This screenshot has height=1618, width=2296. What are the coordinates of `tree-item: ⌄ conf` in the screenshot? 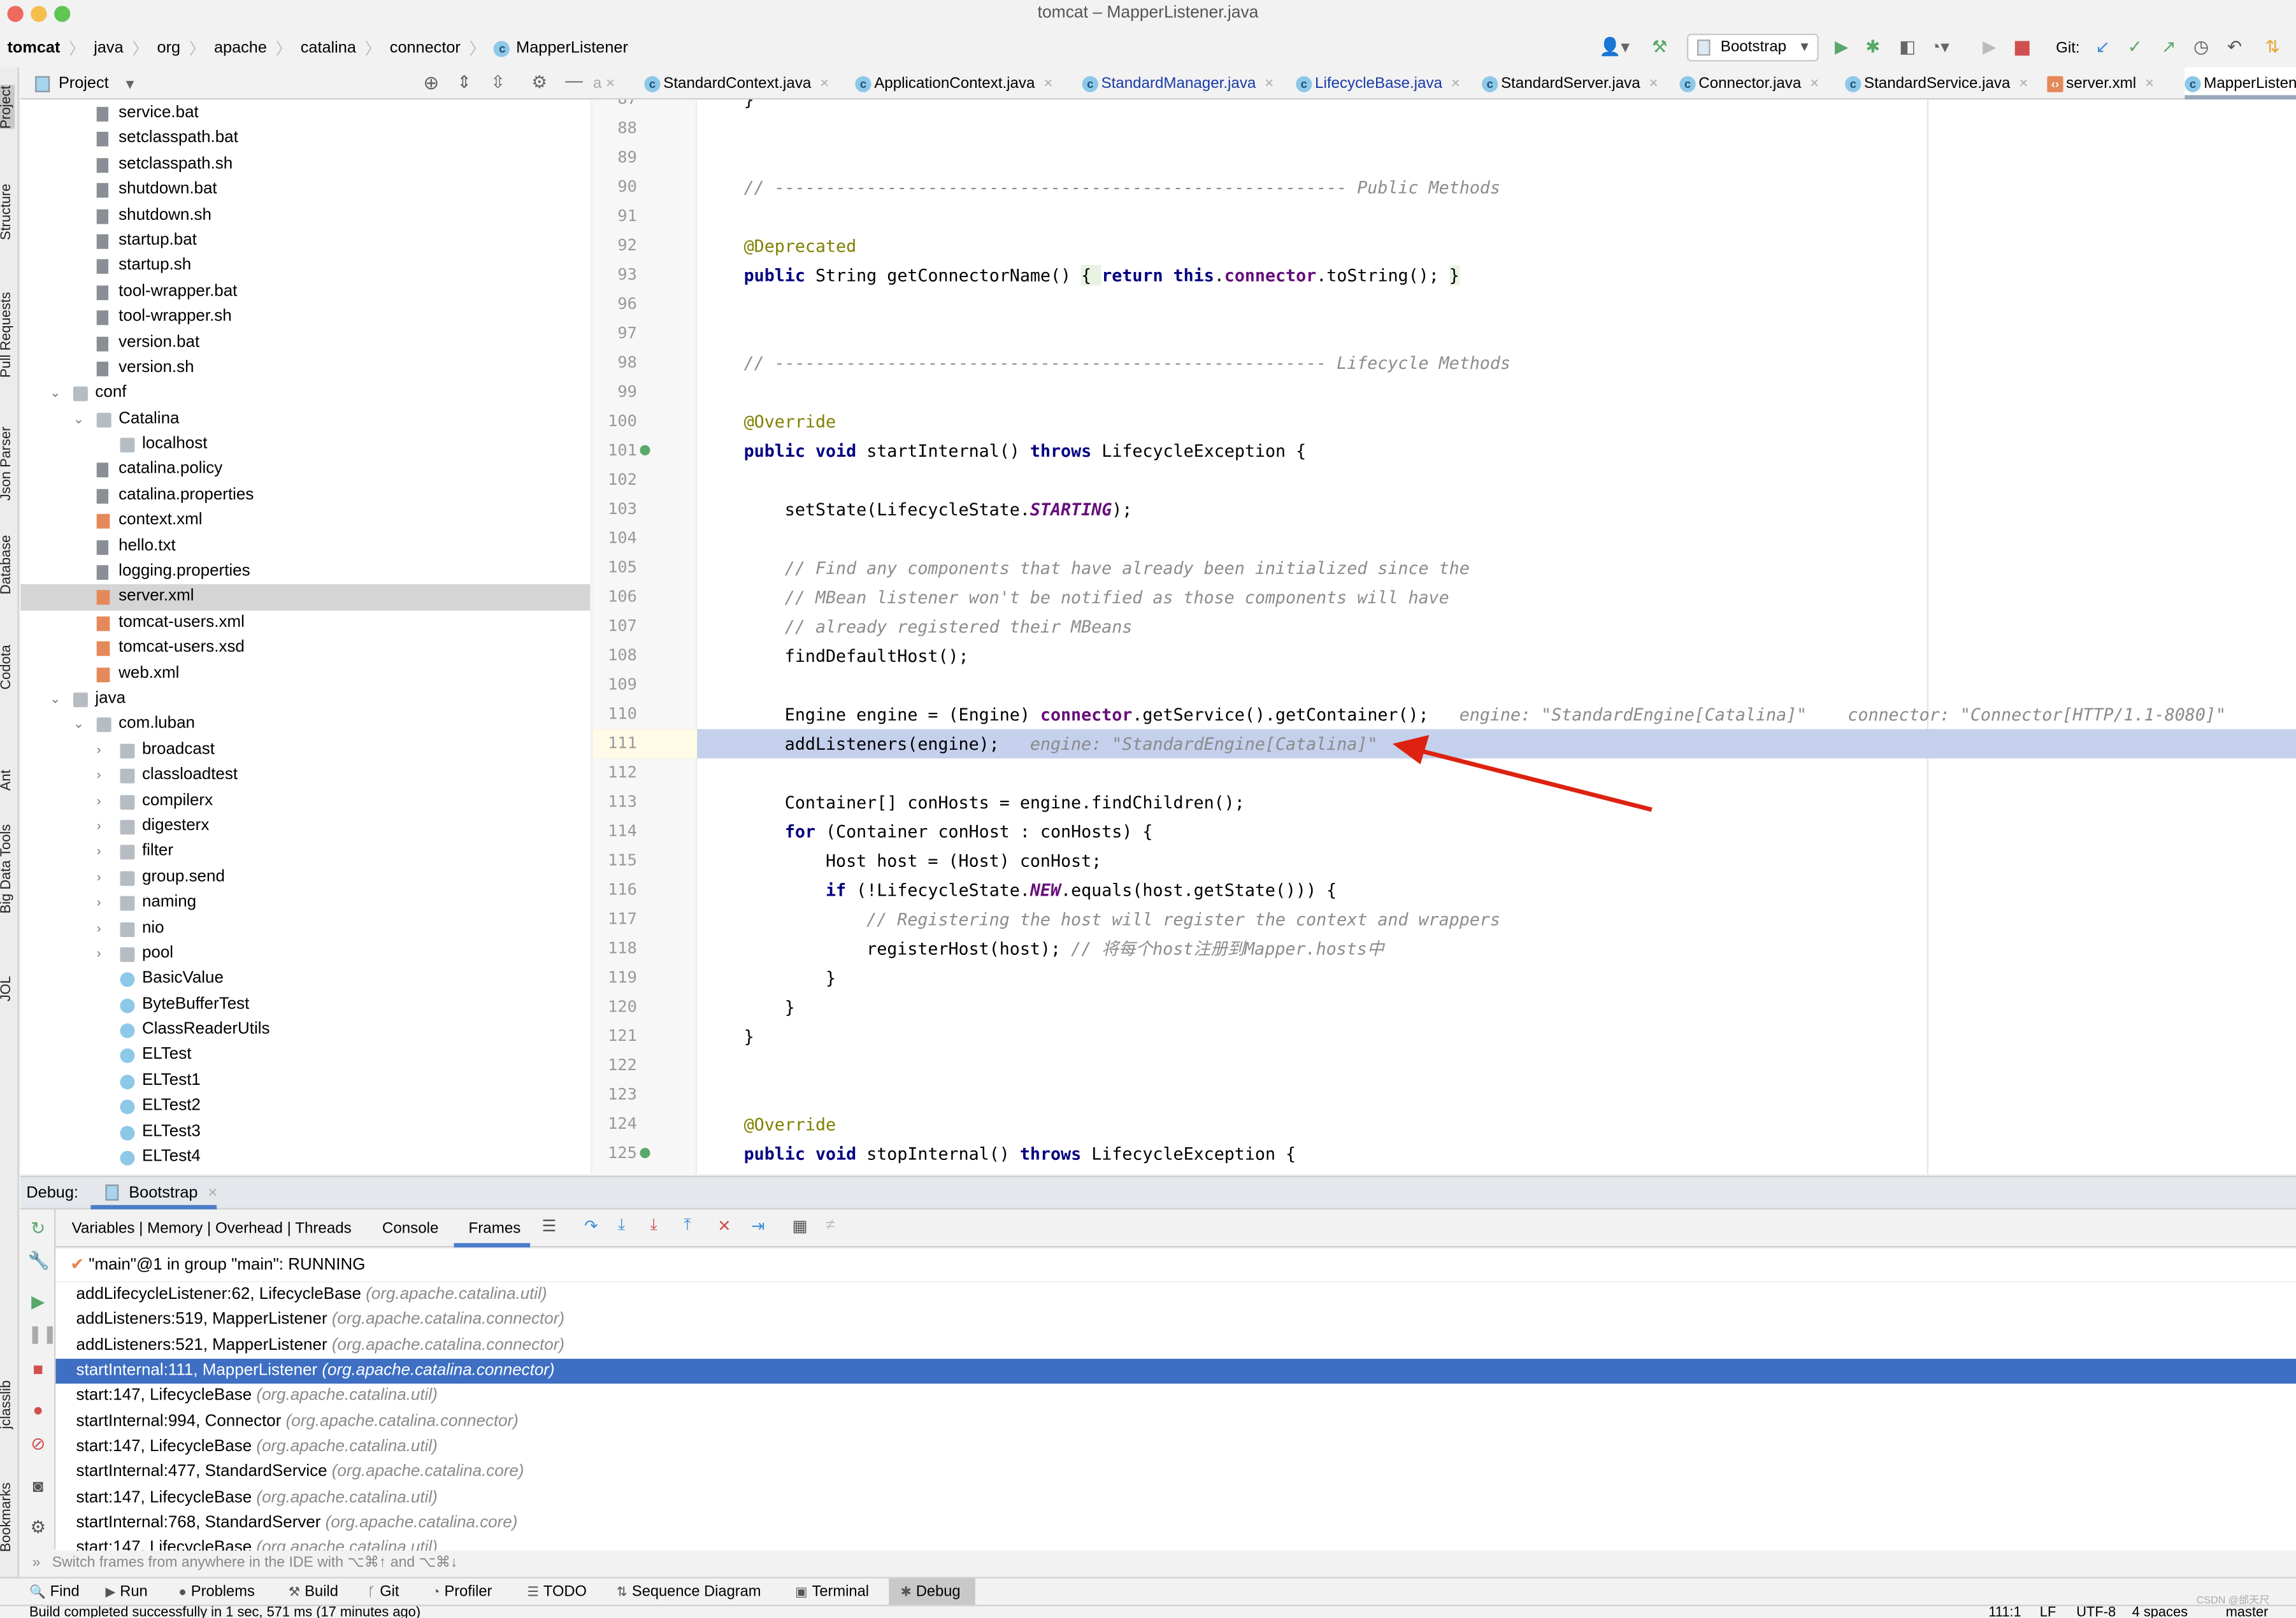 It's located at (305, 393).